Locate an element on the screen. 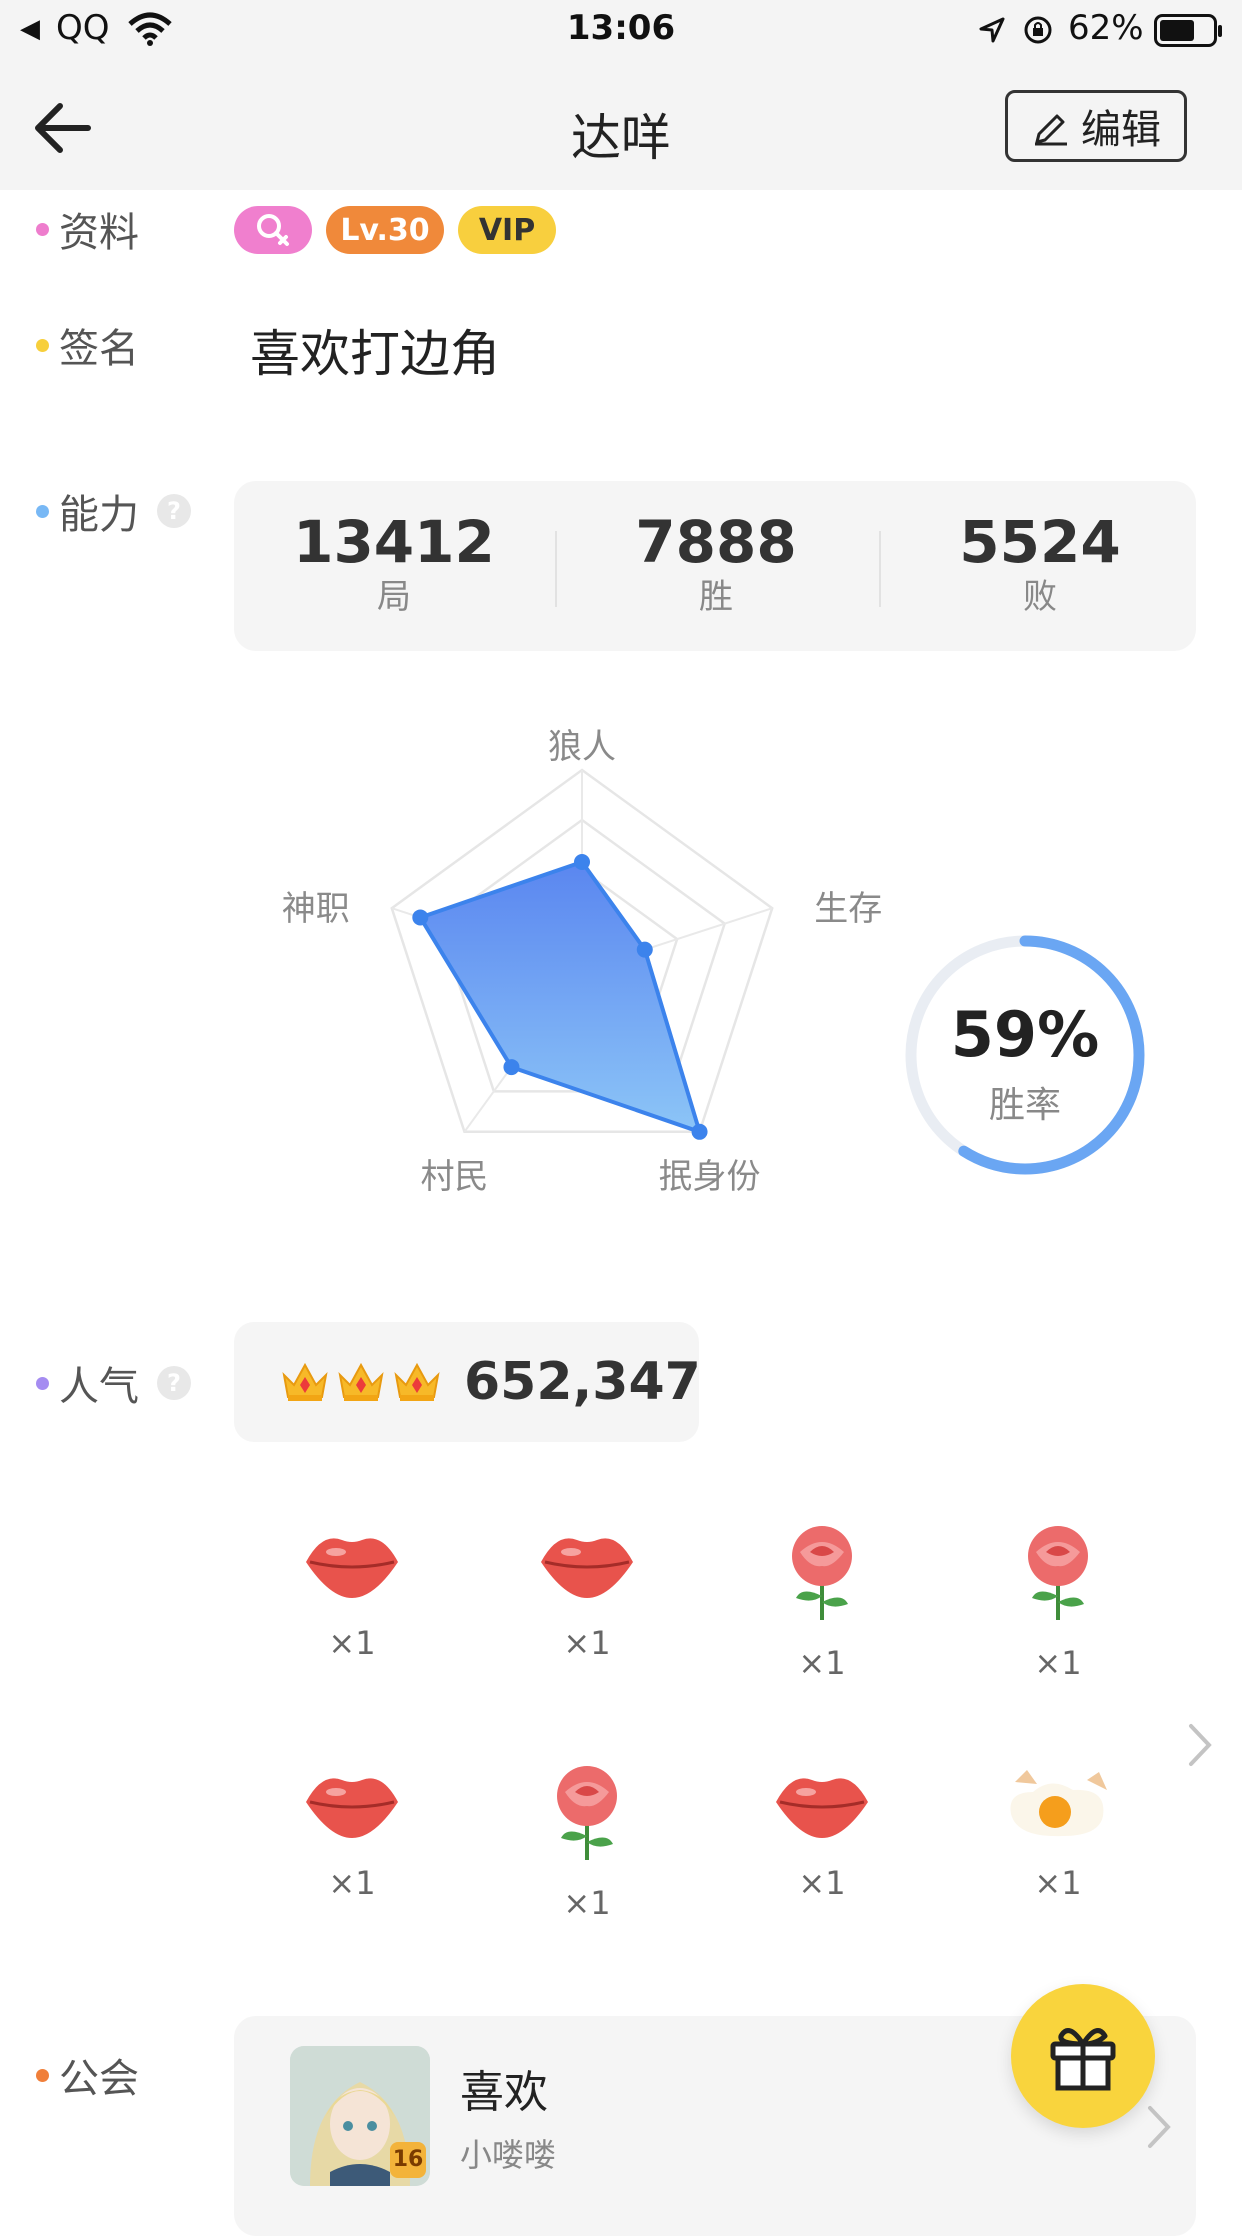 The height and width of the screenshot is (2236, 1242). gift-box-icon is located at coordinates (1083, 2059).